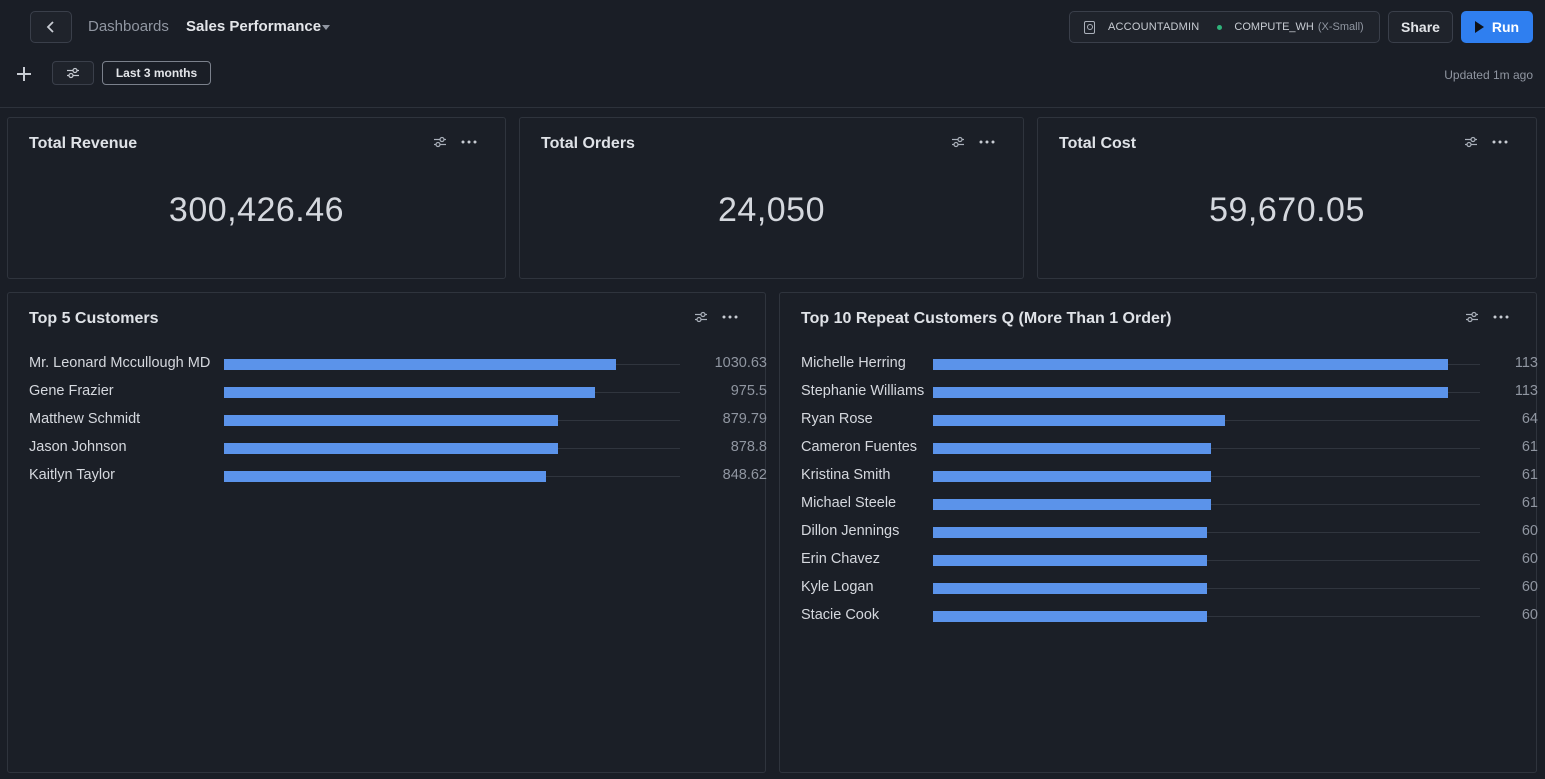 This screenshot has height=779, width=1545. What do you see at coordinates (85, 419) in the screenshot?
I see `bar-category-label: Matthew Schmidt` at bounding box center [85, 419].